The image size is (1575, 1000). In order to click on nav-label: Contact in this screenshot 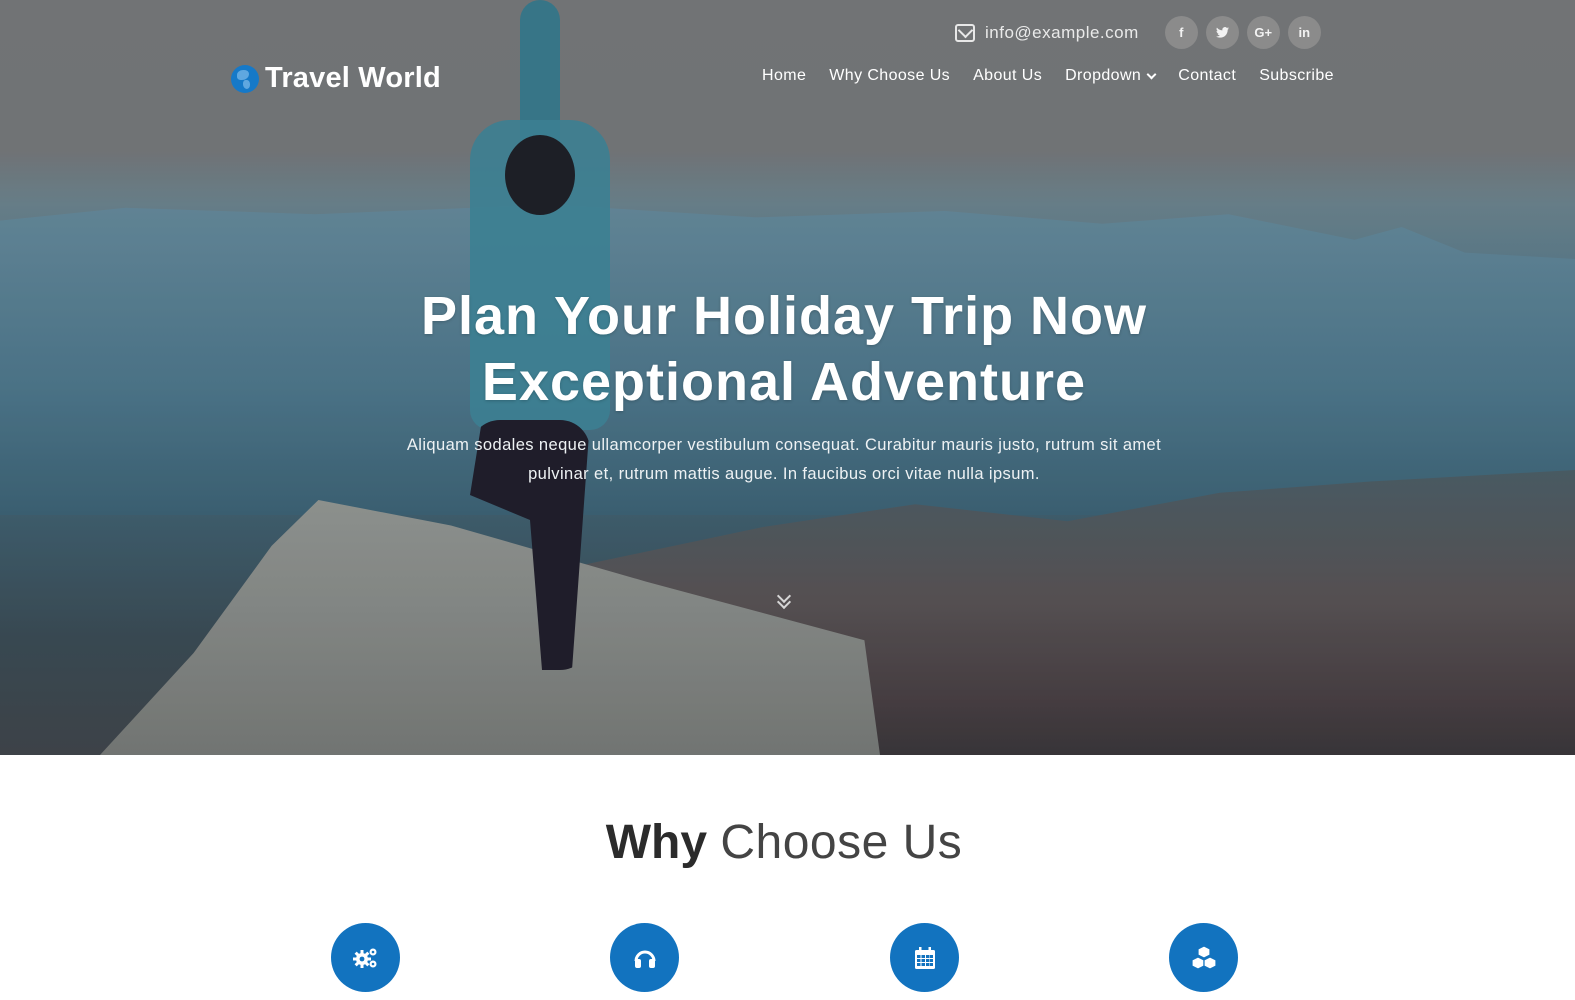, I will do `click(1207, 75)`.